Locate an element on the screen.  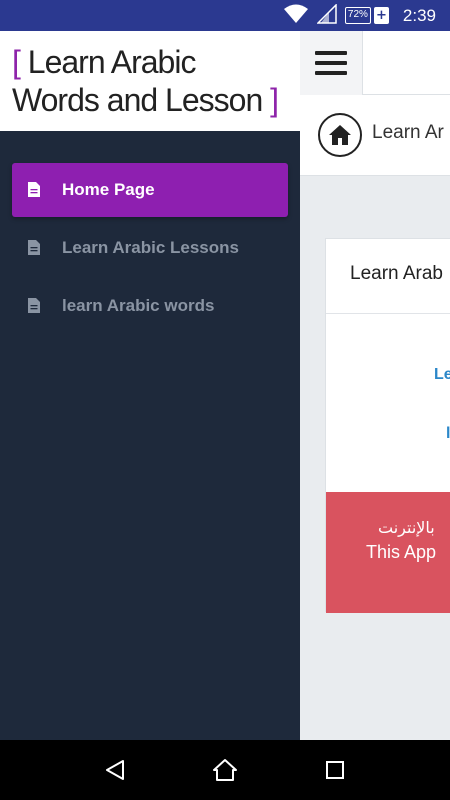
wifi-icon is located at coordinates (296, 16).